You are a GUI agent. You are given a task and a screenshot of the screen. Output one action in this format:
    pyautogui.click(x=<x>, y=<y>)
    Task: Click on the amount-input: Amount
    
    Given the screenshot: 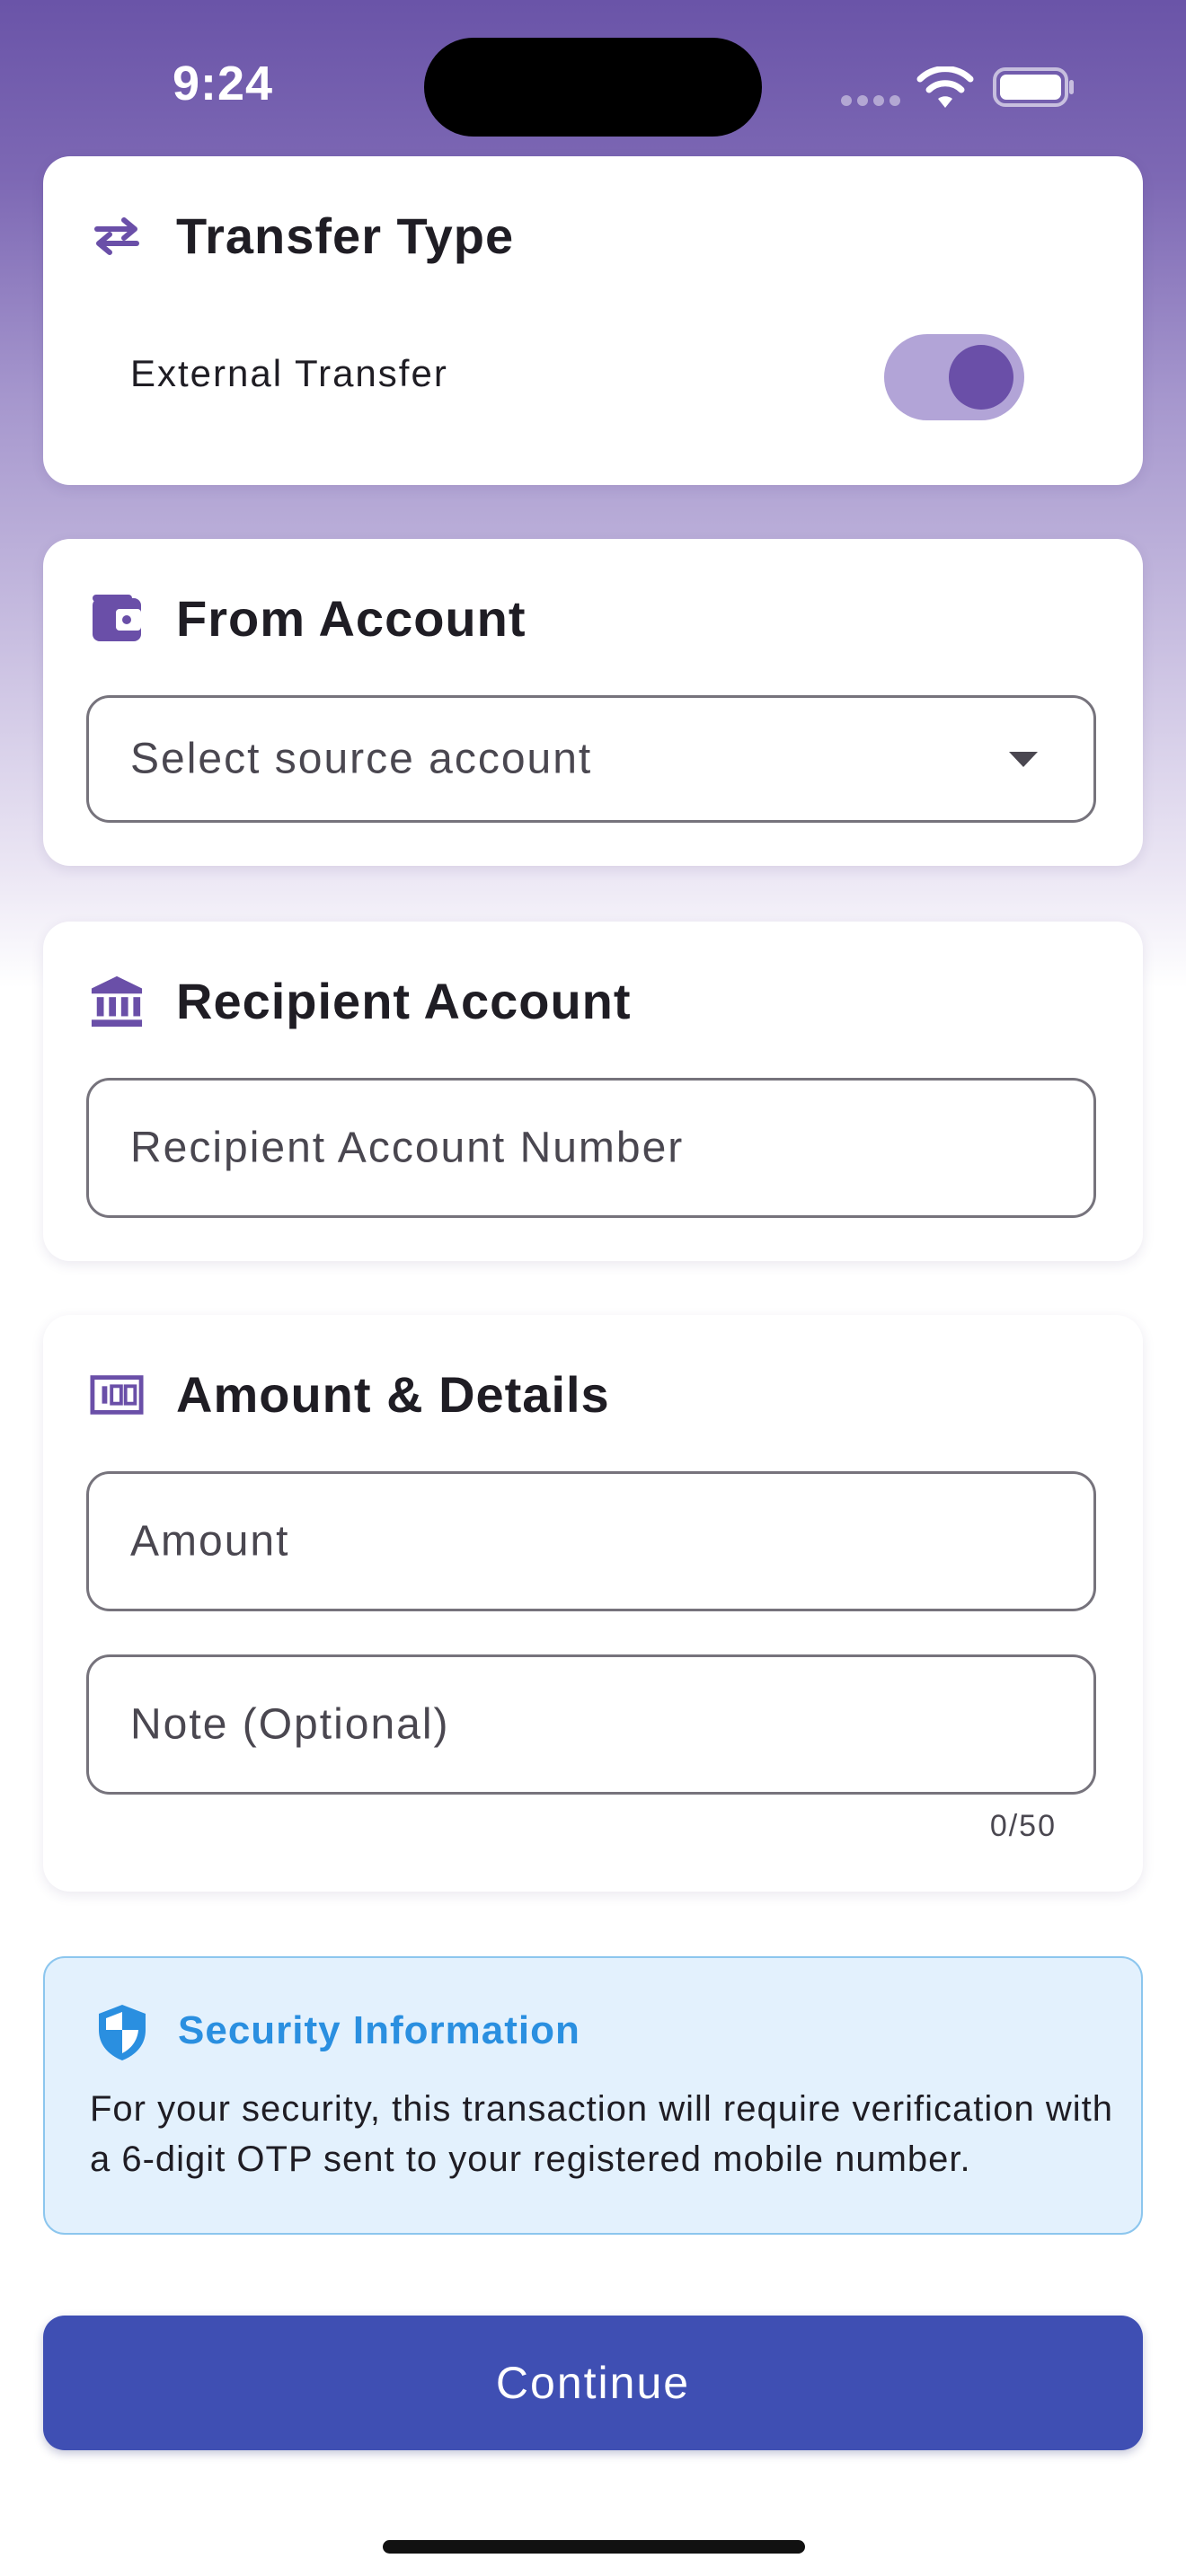 What is the action you would take?
    pyautogui.click(x=591, y=1541)
    